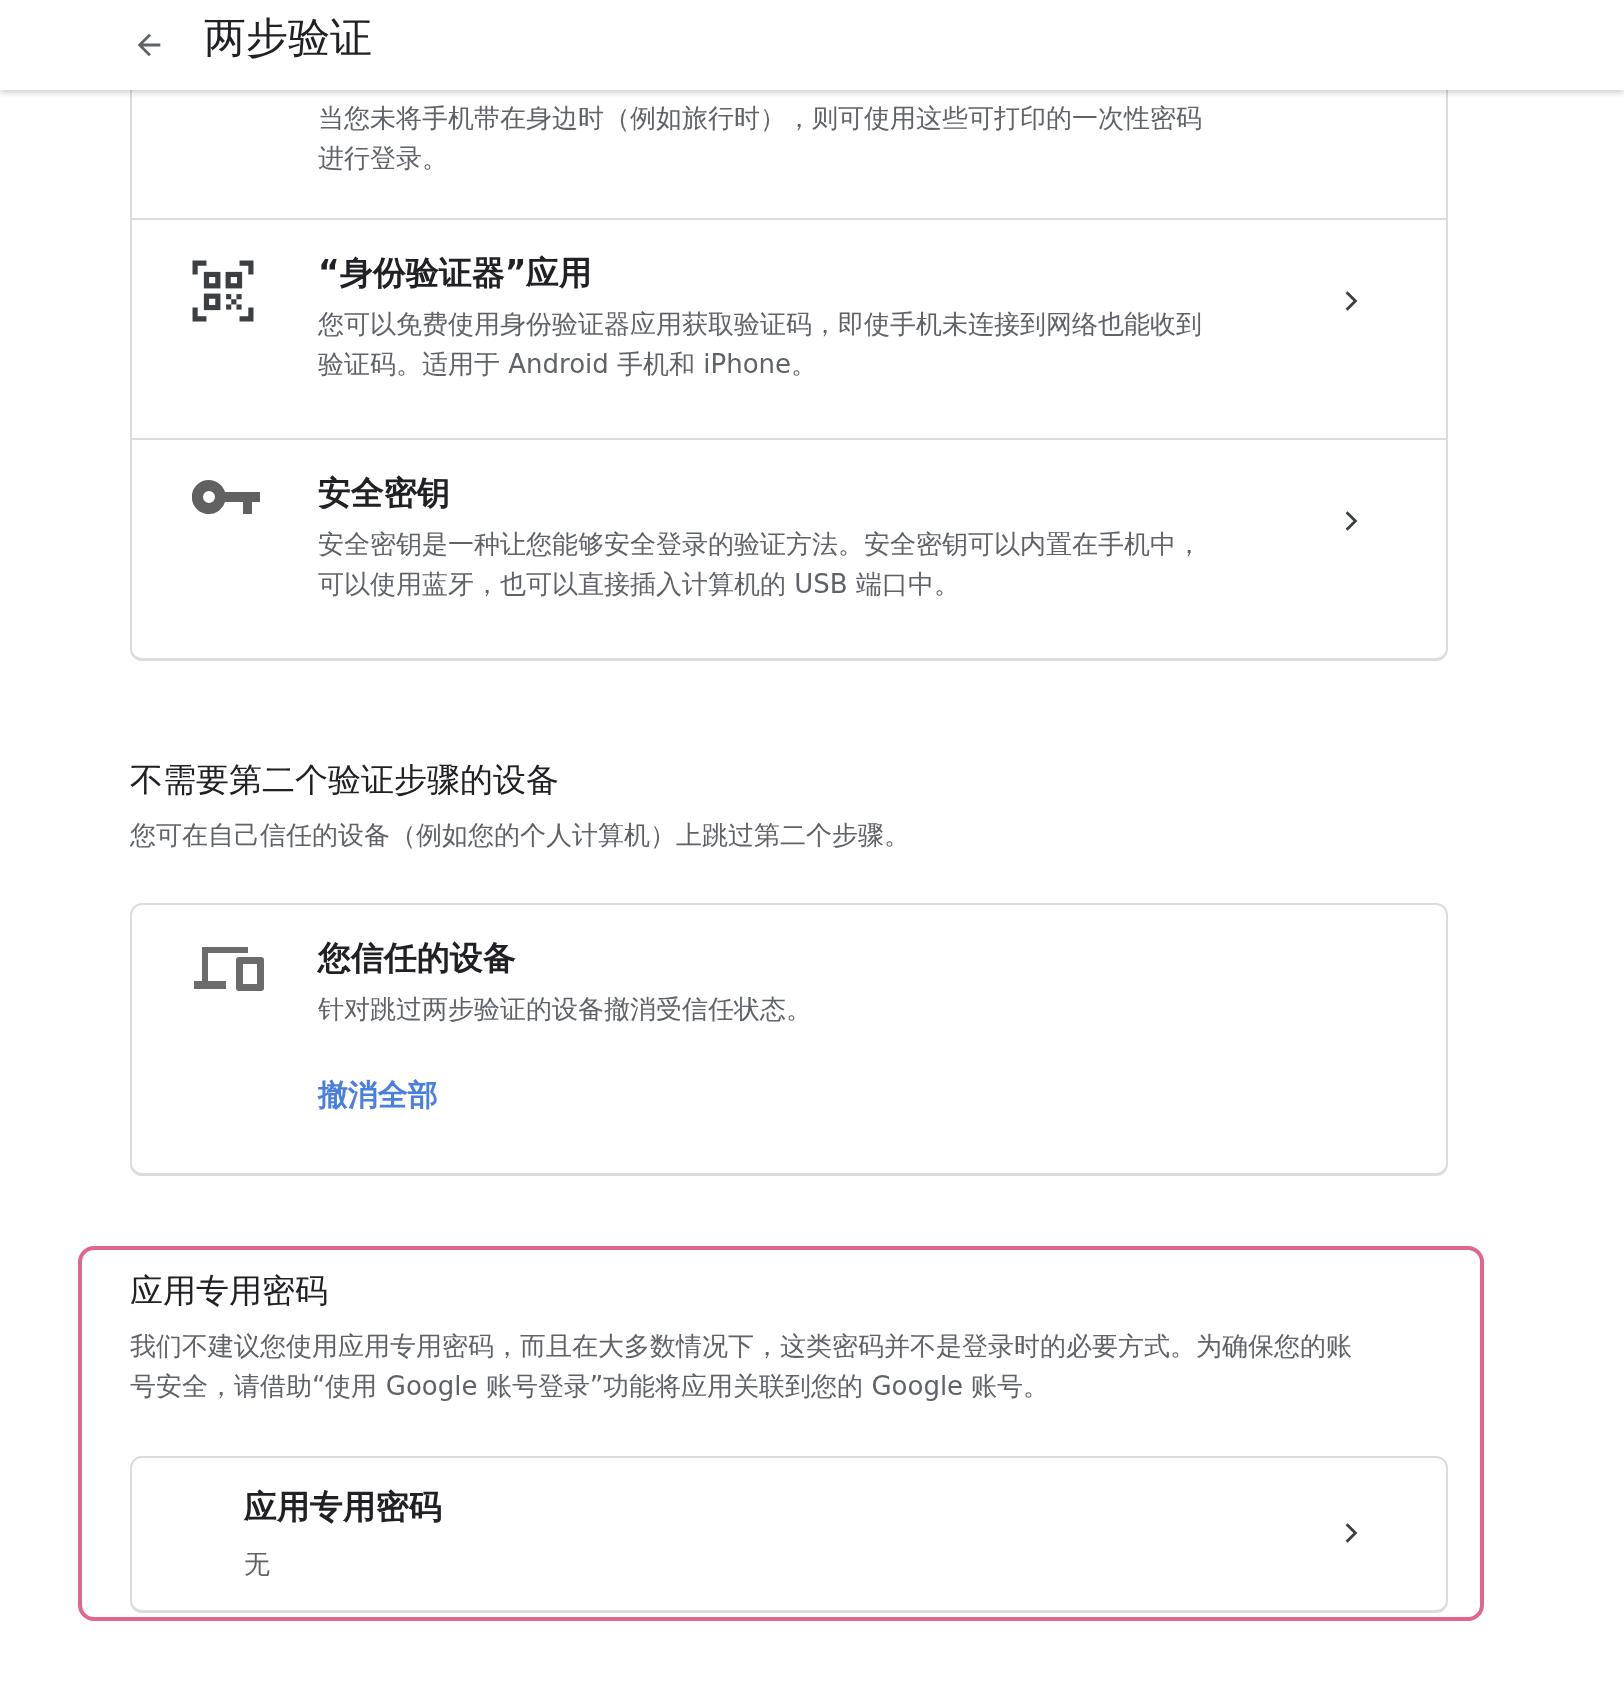 The image size is (1624, 1698). What do you see at coordinates (223, 291) in the screenshot?
I see `qr-code-icon` at bounding box center [223, 291].